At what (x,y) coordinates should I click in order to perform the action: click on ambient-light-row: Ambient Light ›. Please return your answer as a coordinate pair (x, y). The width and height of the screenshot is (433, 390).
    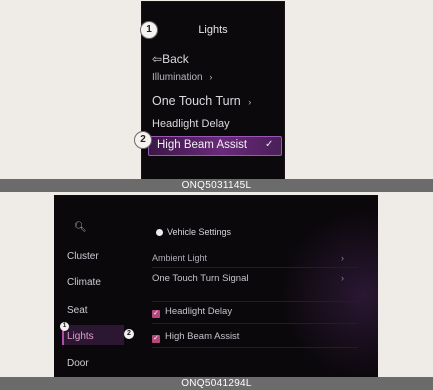
    Looking at the image, I should click on (255, 258).